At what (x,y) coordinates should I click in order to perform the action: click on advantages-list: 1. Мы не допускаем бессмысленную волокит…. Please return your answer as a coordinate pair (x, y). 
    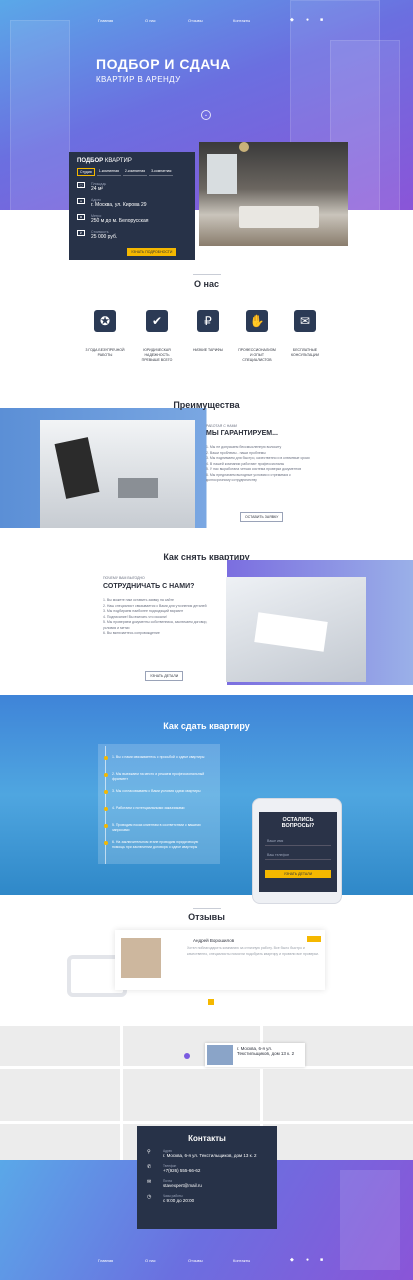
    Looking at the image, I should click on (260, 464).